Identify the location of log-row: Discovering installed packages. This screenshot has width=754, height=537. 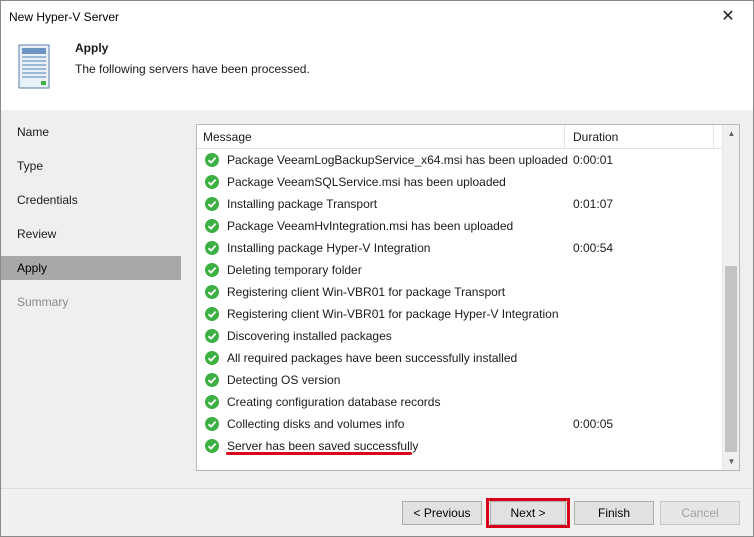
(459, 336).